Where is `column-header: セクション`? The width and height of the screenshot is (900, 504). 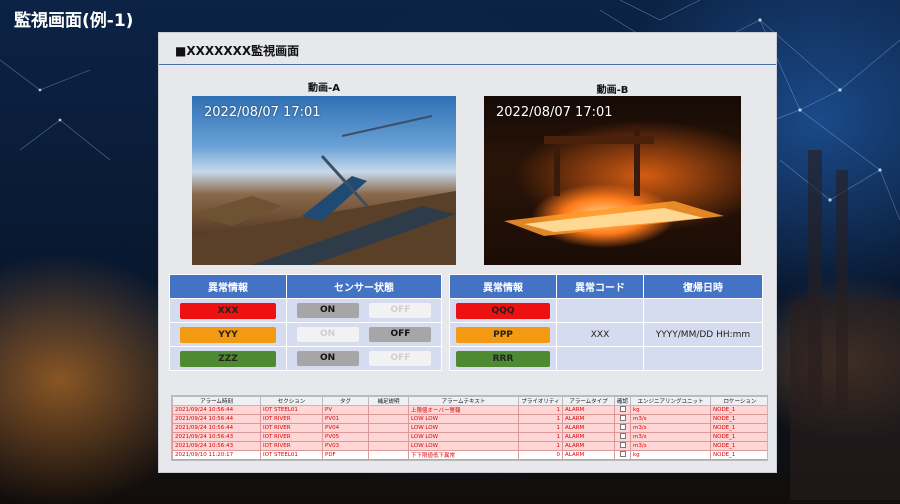
column-header: セクション is located at coordinates (291, 401).